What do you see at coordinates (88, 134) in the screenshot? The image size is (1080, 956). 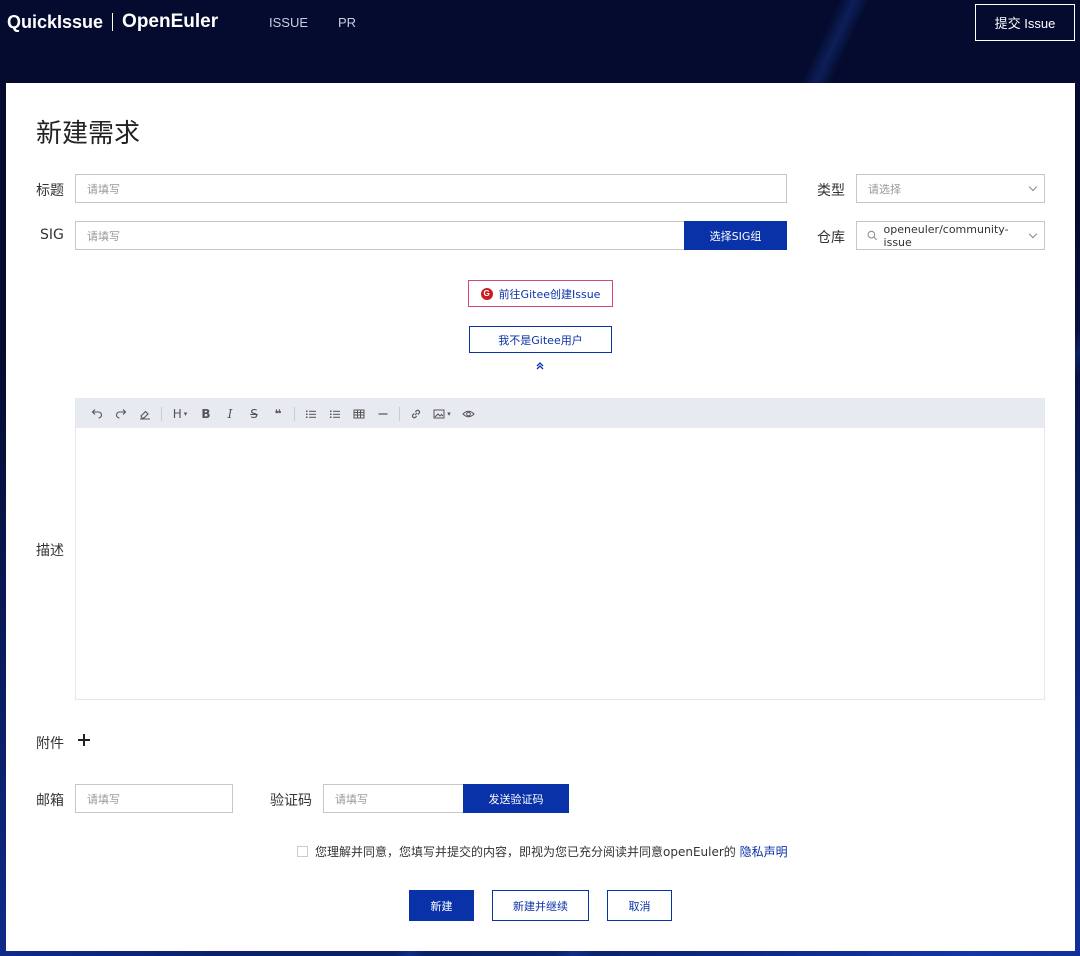 I see `page-title: 新建需求` at bounding box center [88, 134].